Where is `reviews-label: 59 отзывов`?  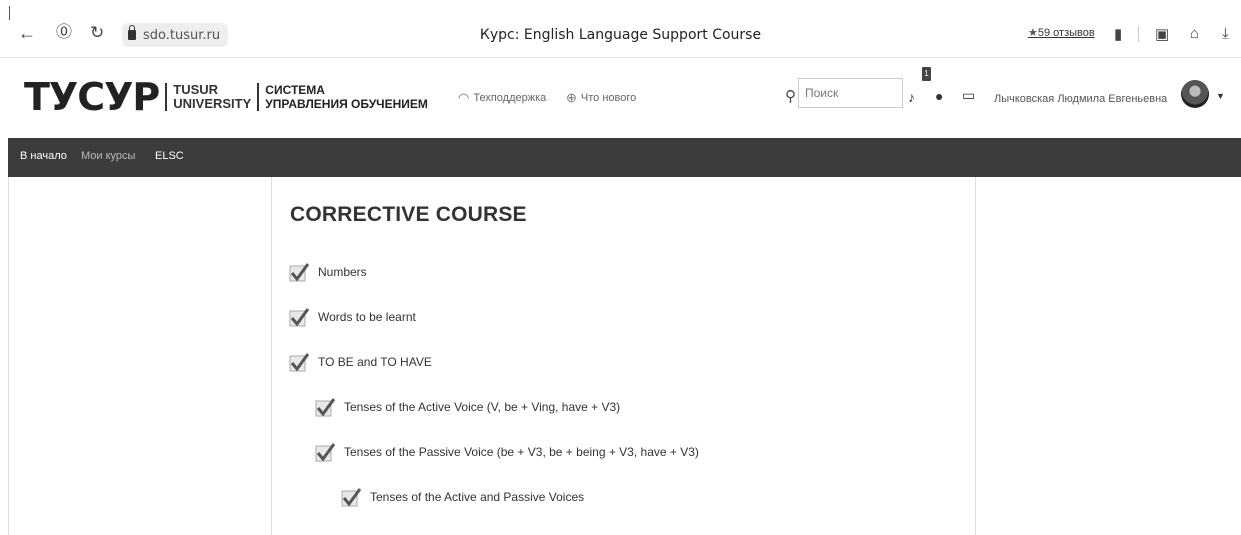
reviews-label: 59 отзывов is located at coordinates (1066, 33).